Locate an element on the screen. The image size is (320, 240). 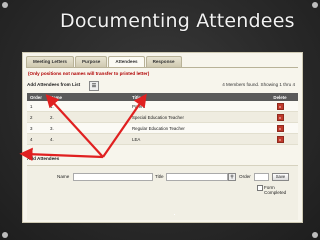
annotation-arrows is located at coordinates (83, 127).